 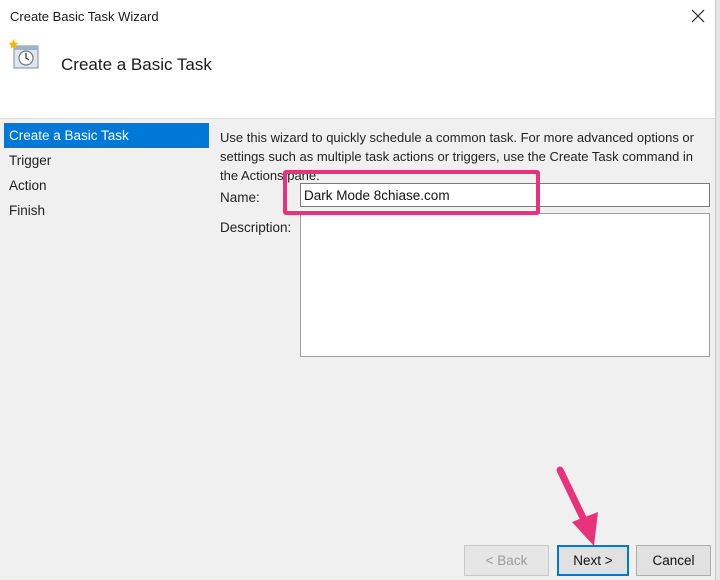 I want to click on description-label: Description:, so click(x=256, y=227).